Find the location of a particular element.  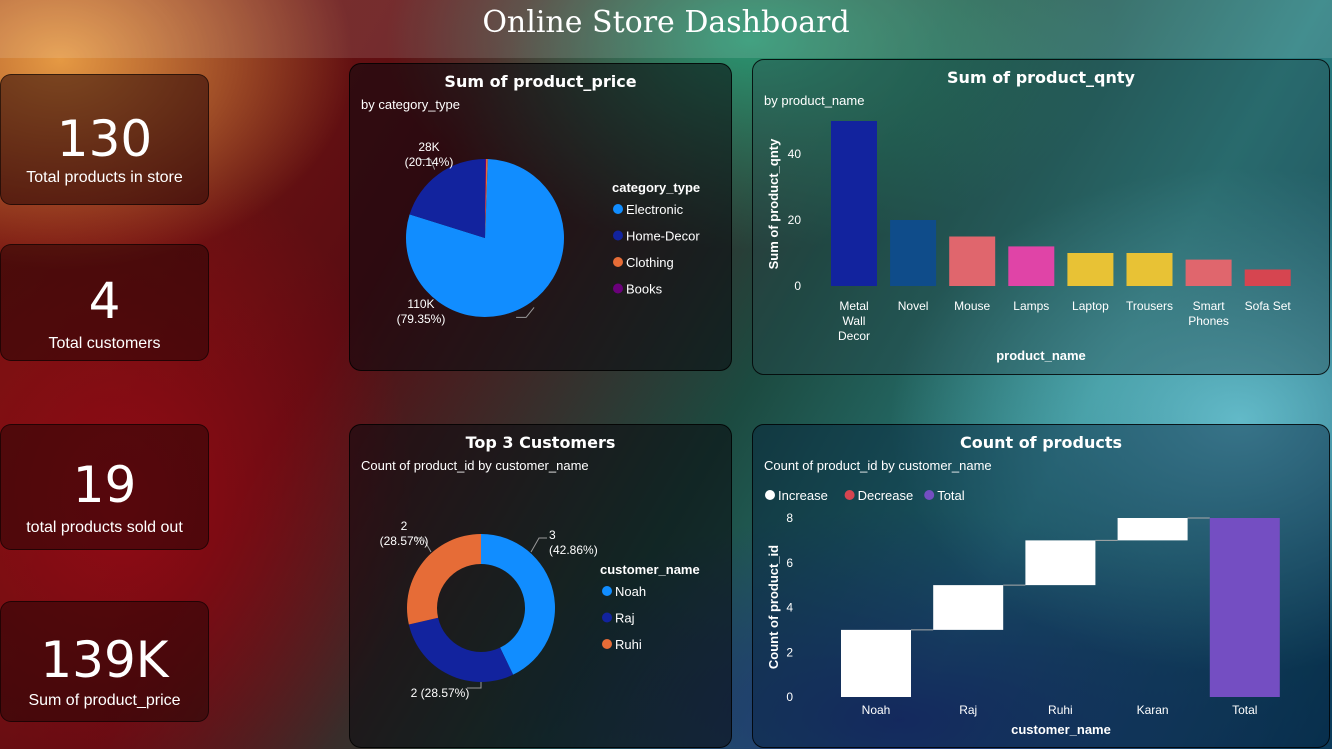

waterfall-legend-item: Decrease is located at coordinates (886, 495).